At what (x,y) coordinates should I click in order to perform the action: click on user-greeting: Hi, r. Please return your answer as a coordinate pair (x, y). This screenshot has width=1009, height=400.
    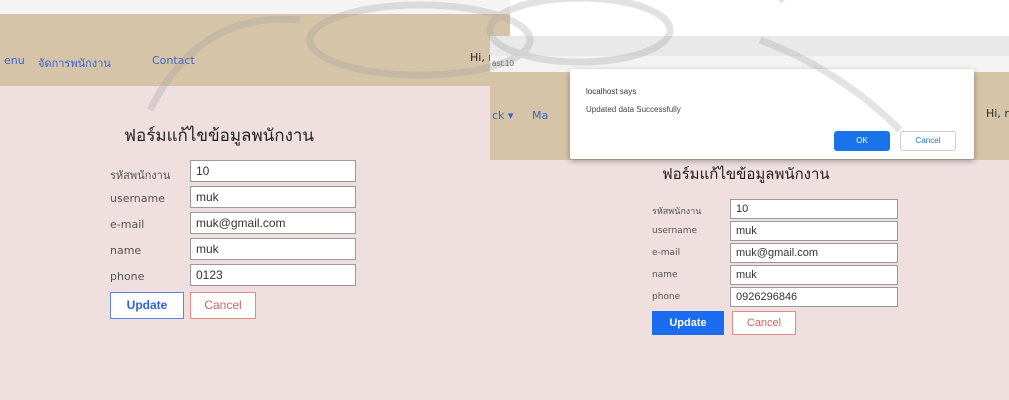
    Looking at the image, I should click on (997, 113).